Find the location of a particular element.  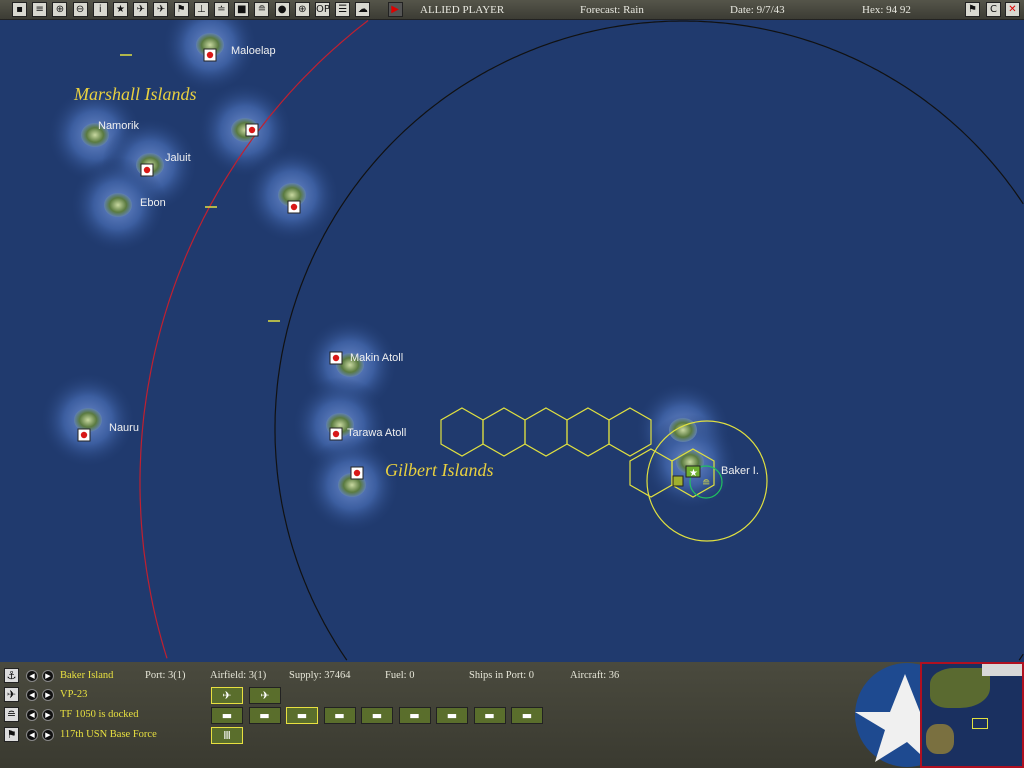

region-label-marshall: Marshall Islands is located at coordinates (135, 94).